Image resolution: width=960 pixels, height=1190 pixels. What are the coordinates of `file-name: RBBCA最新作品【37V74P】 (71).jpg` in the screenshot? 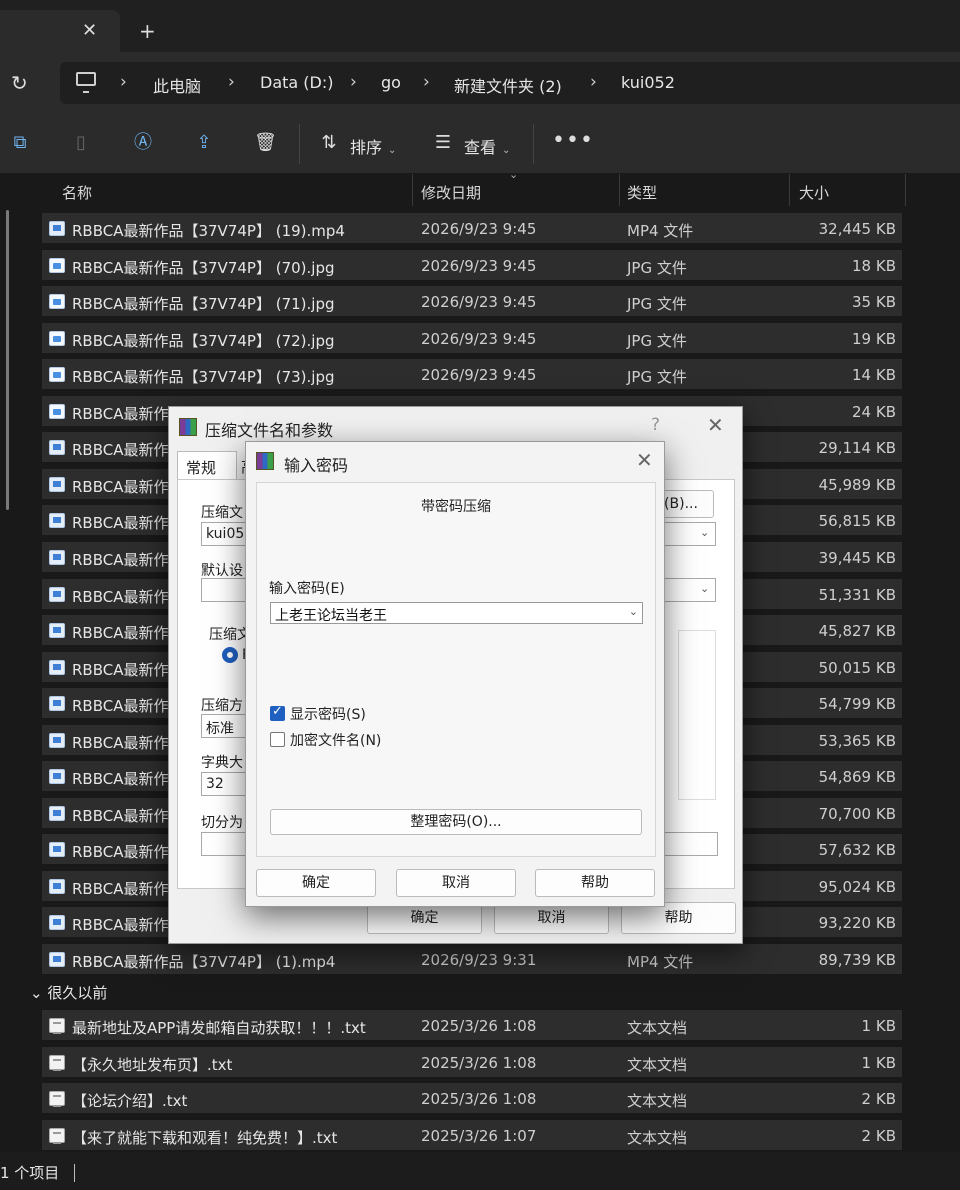 It's located at (203, 304).